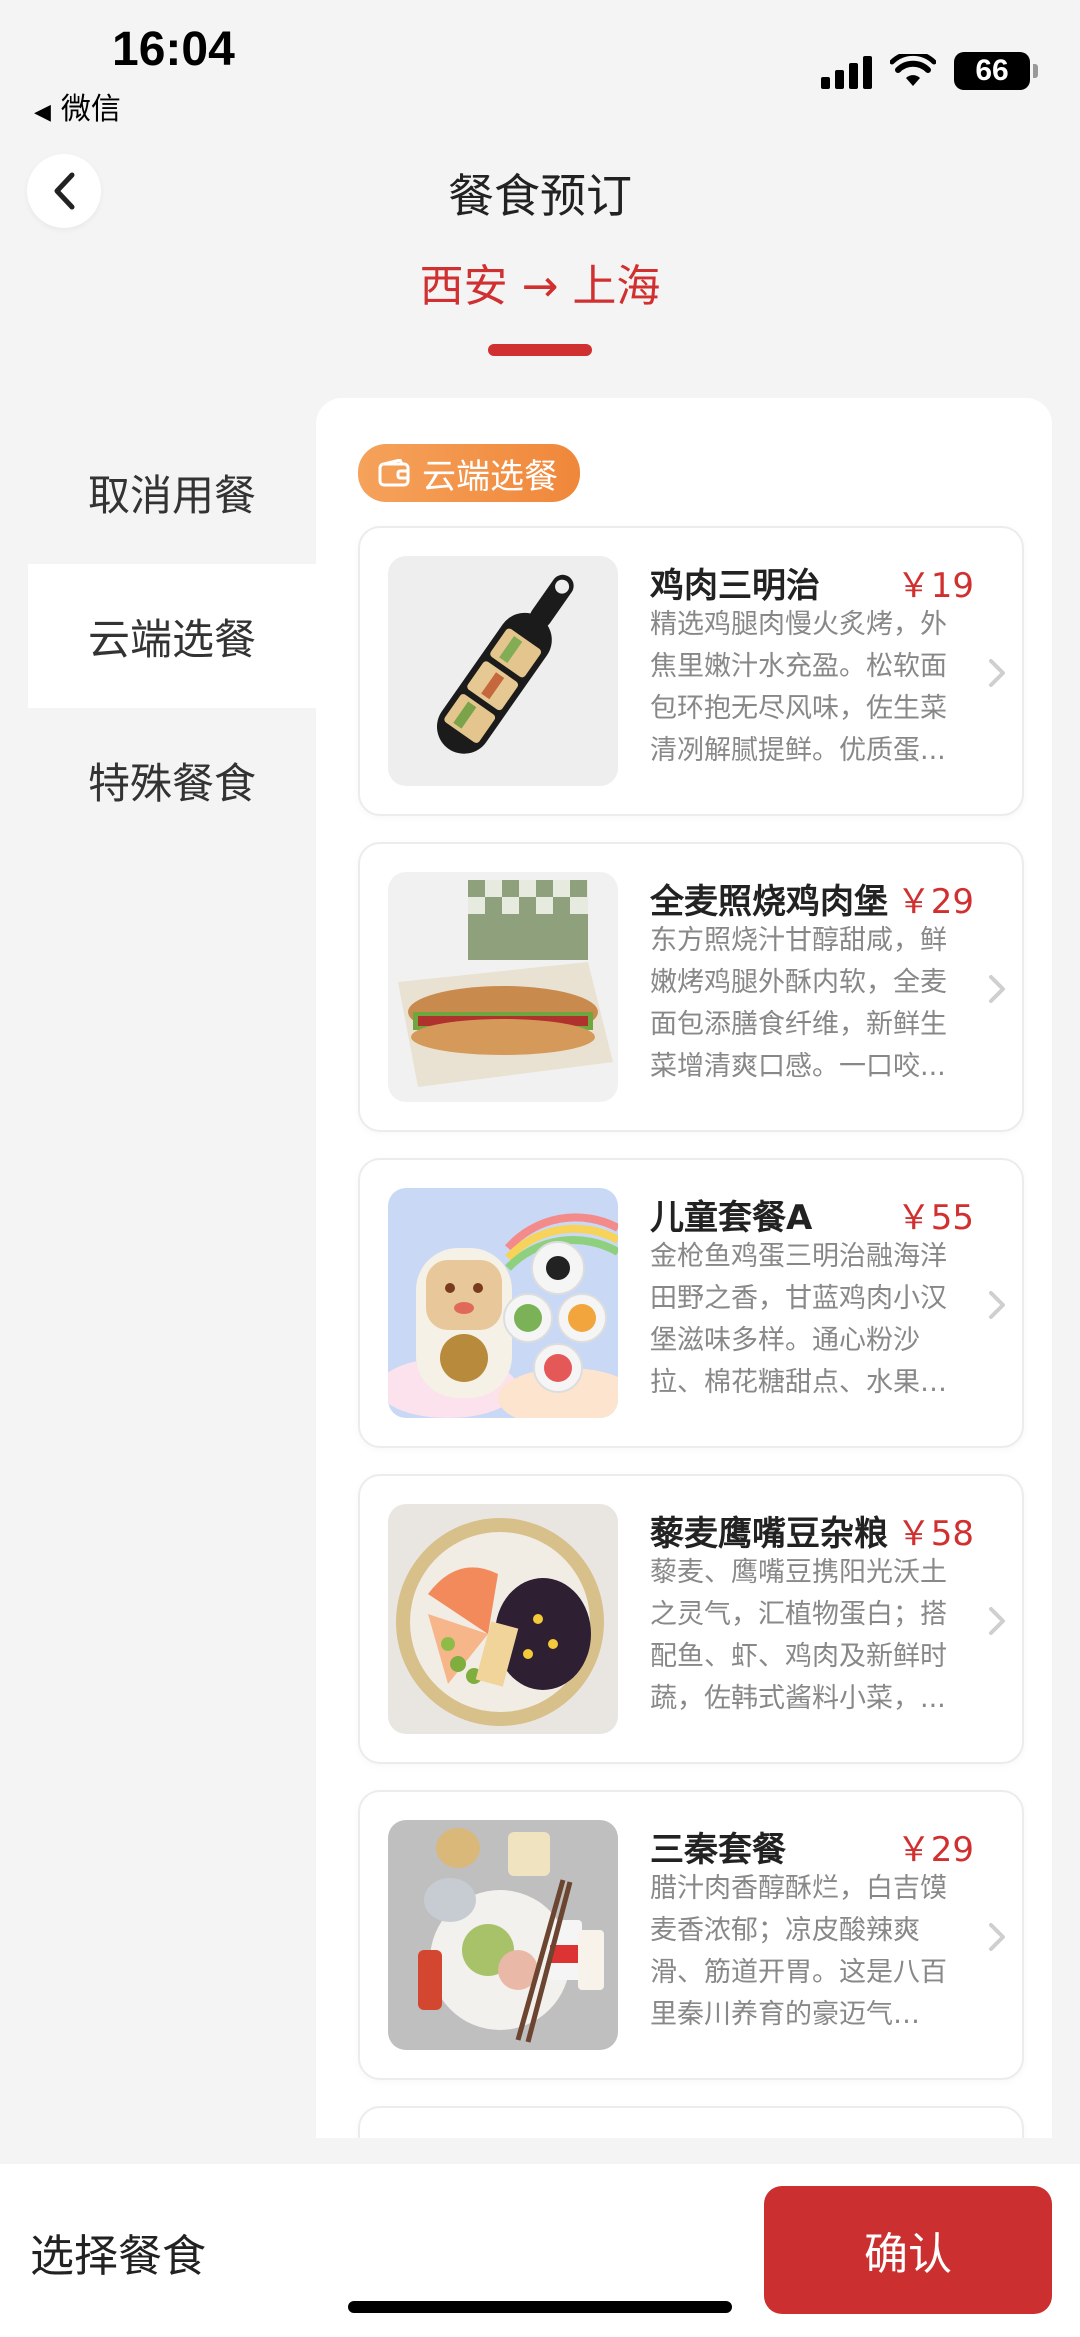 The height and width of the screenshot is (2337, 1080). Describe the element at coordinates (935, 1218) in the screenshot. I see `meal-price: ￥55` at that location.